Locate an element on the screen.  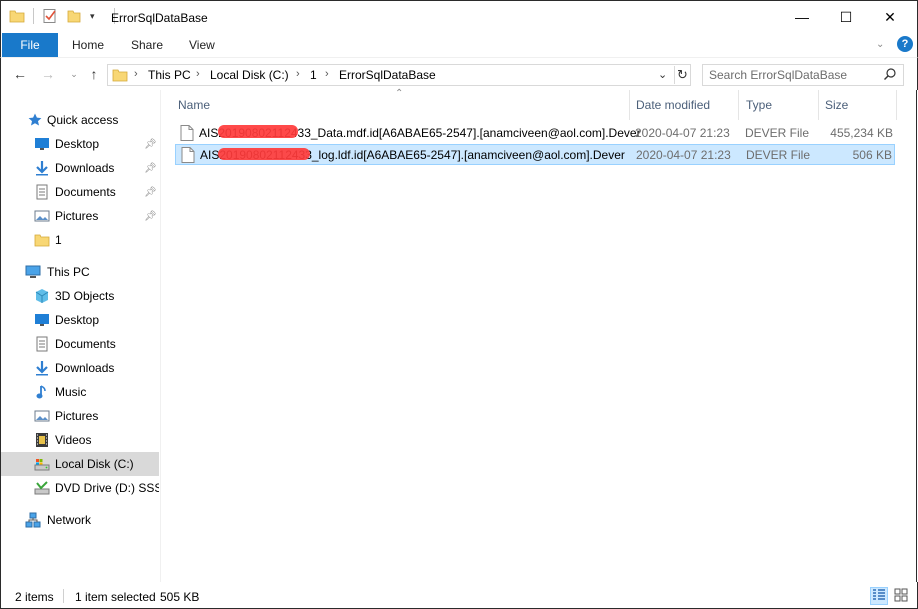
customize-qat-icon: ▾ is located at coordinates (98, 16).